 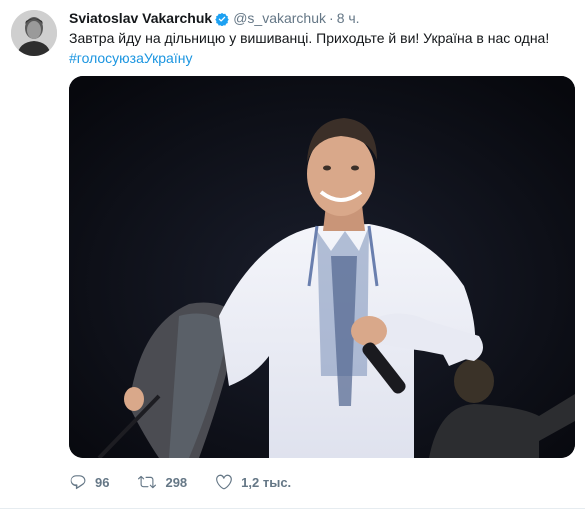 I want to click on tweet-actions: 96 298 1,2 тыс., so click(x=194, y=482).